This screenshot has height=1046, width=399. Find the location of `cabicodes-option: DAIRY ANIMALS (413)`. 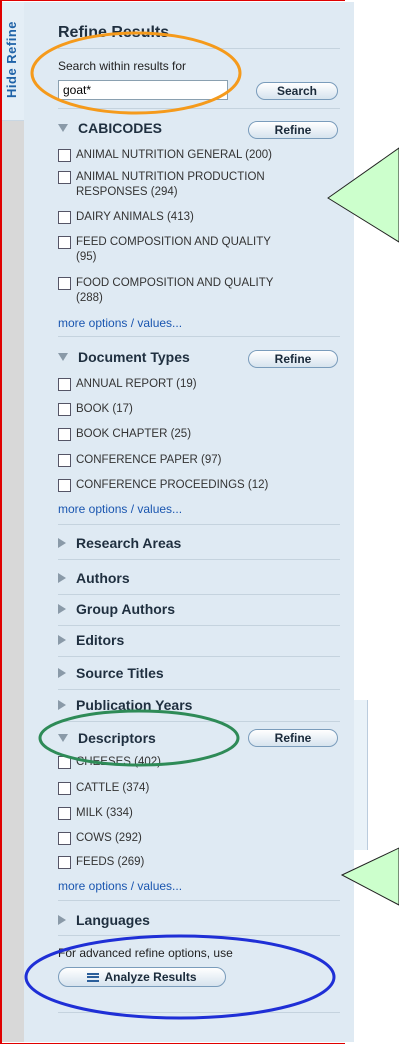

cabicodes-option: DAIRY ANIMALS (413) is located at coordinates (126, 217).